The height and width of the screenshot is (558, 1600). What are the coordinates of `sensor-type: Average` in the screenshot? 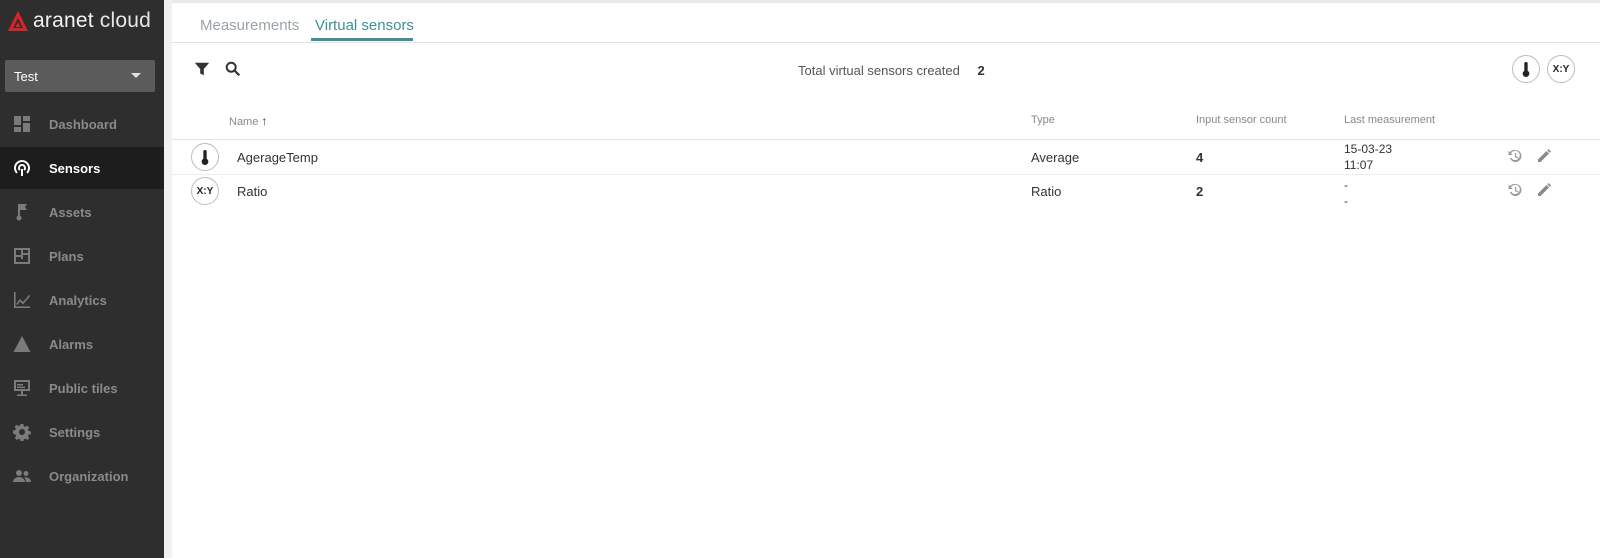 It's located at (1055, 157).